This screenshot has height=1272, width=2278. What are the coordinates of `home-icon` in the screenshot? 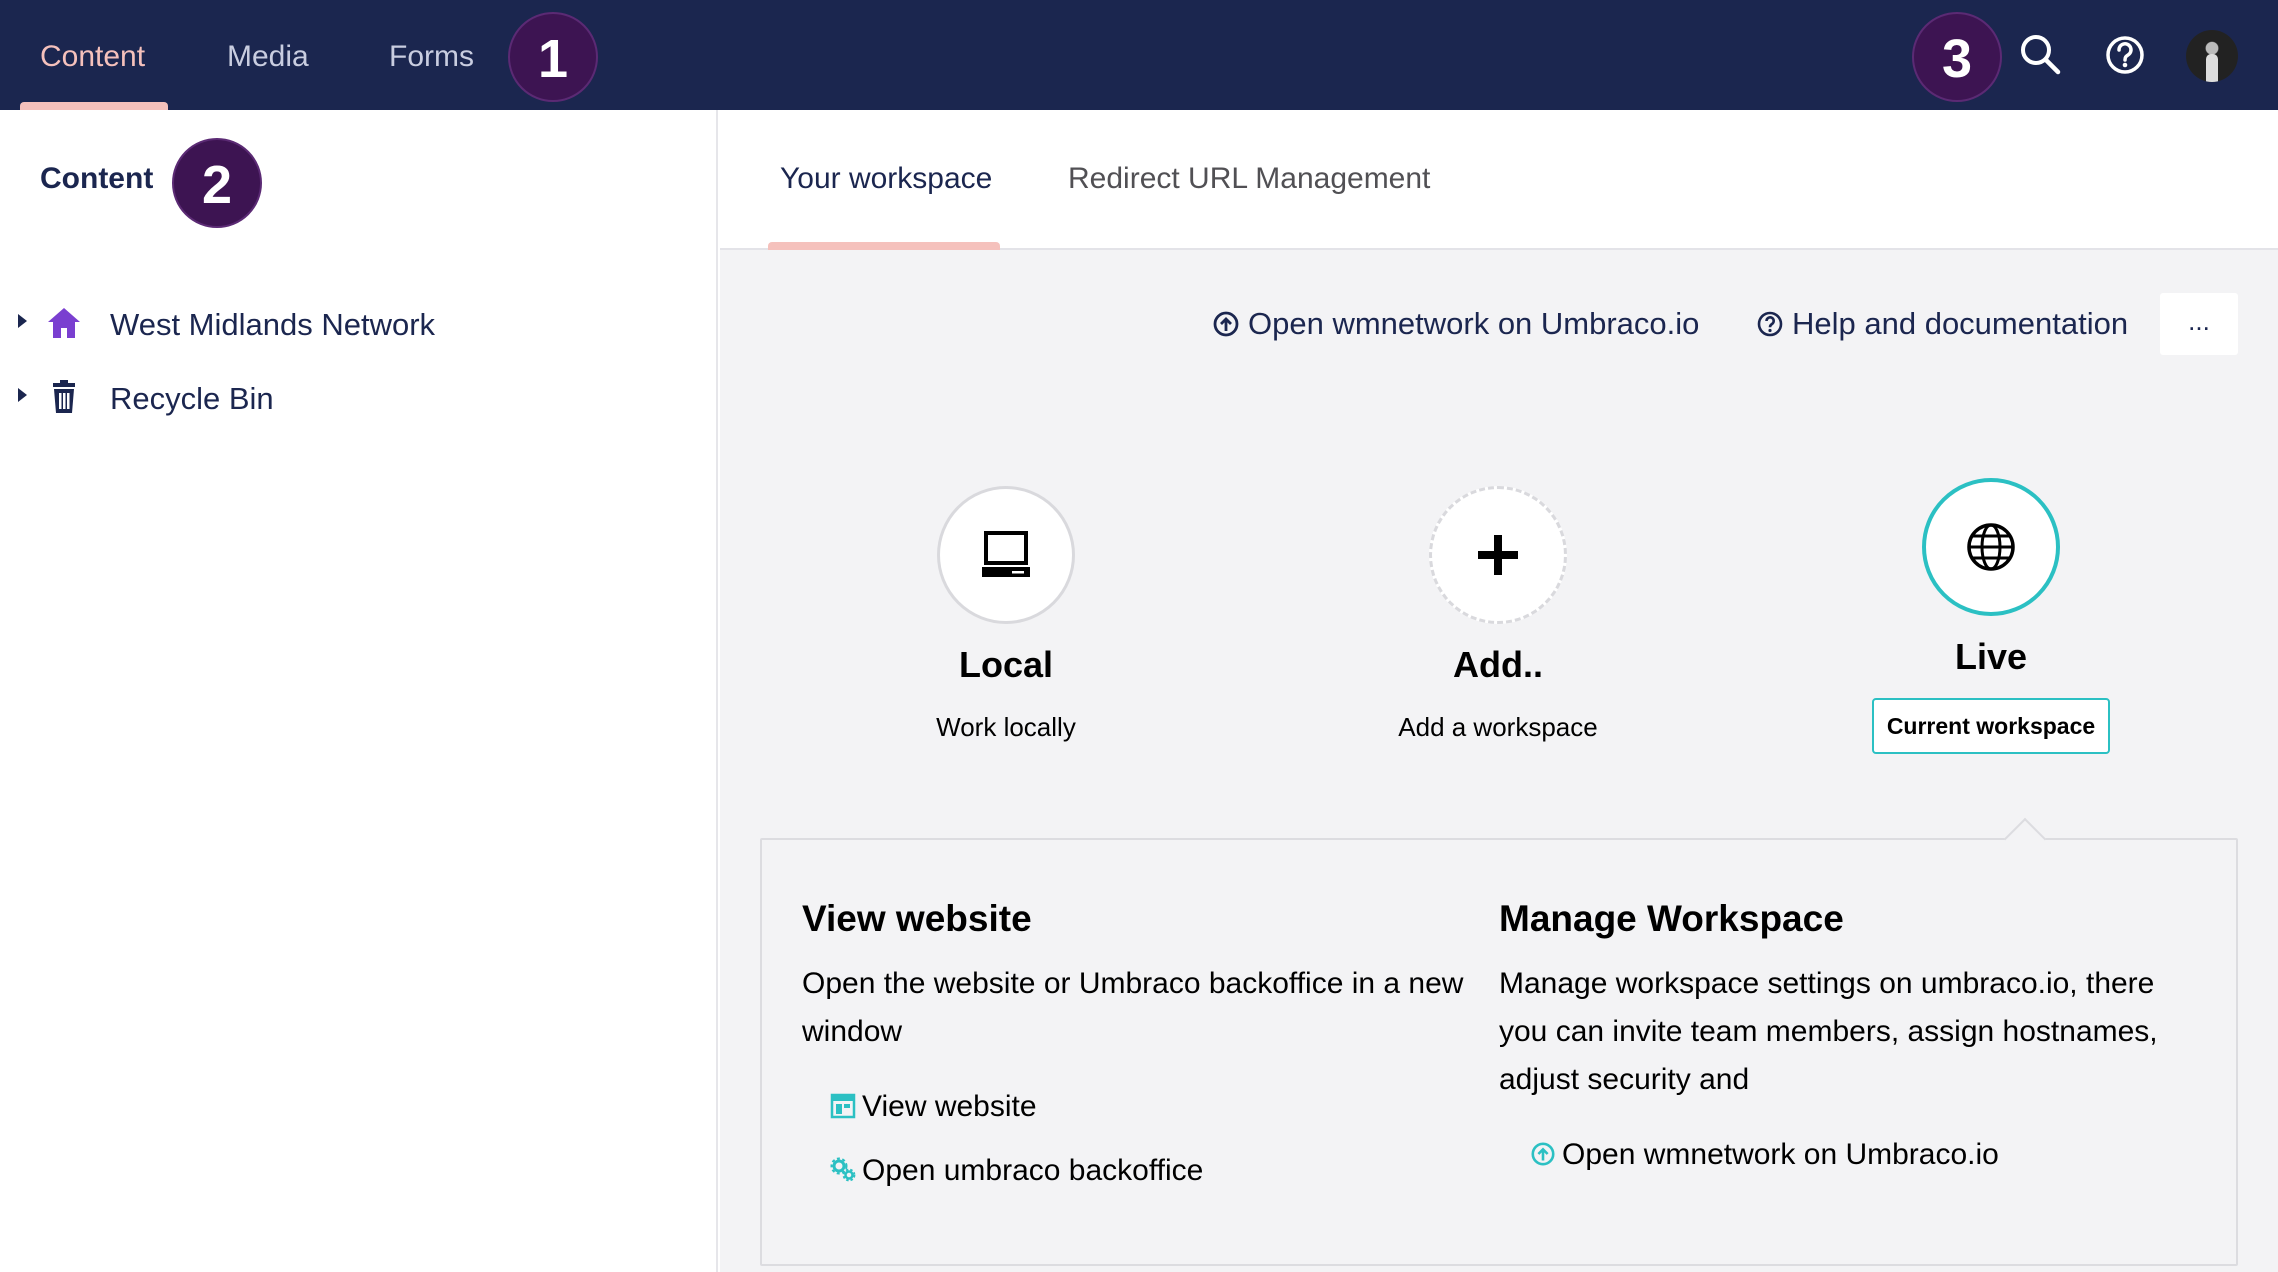 It's located at (64, 323).